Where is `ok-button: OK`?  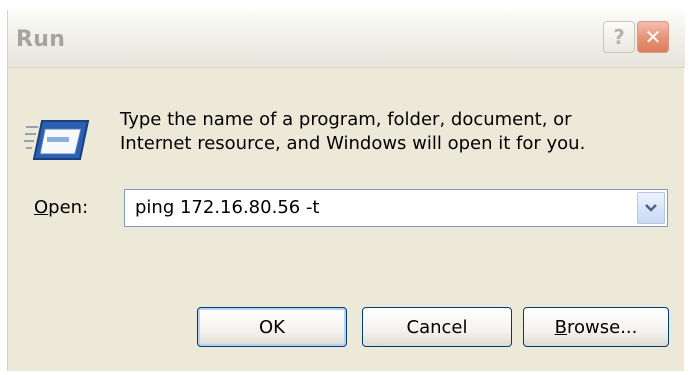 ok-button: OK is located at coordinates (272, 327).